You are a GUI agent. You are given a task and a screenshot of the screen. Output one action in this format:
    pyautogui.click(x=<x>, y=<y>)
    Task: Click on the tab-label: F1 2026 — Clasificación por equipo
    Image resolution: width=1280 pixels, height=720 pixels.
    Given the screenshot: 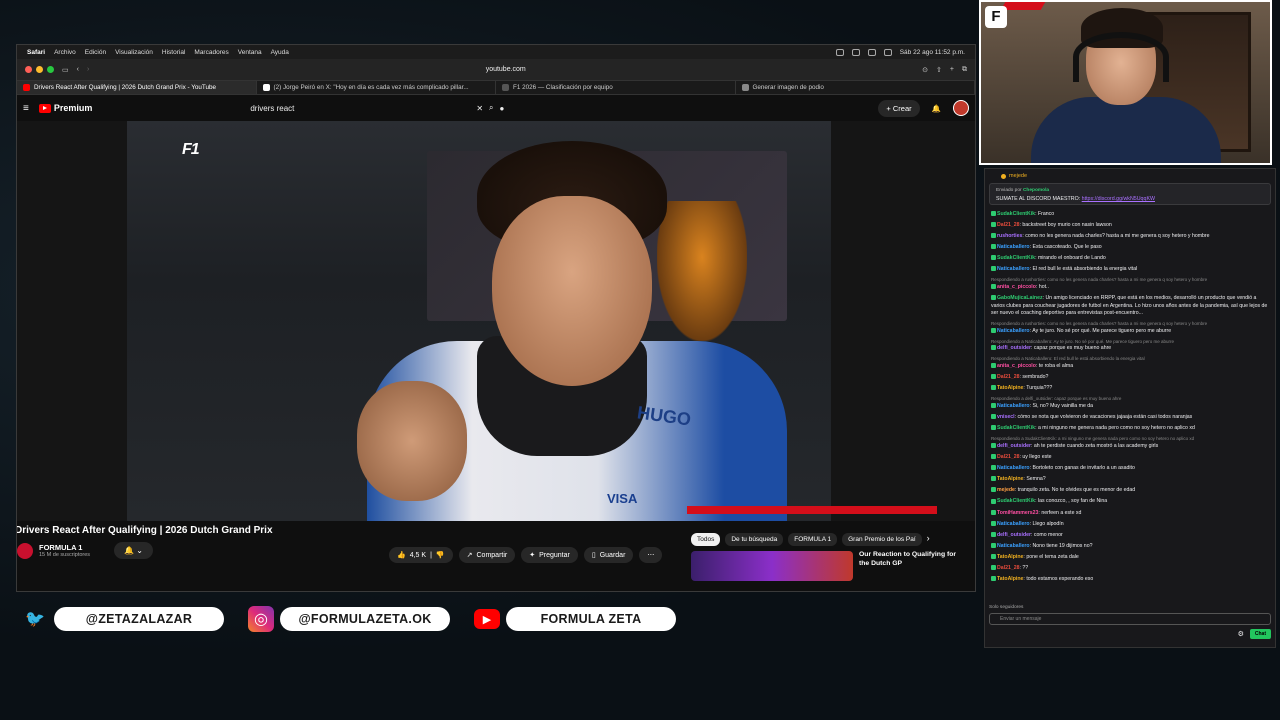 What is the action you would take?
    pyautogui.click(x=563, y=87)
    